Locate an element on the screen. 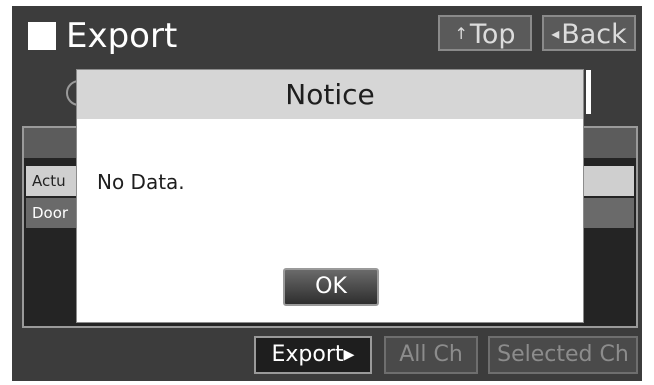 The height and width of the screenshot is (385, 654). dialog-message: No Data. is located at coordinates (141, 182).